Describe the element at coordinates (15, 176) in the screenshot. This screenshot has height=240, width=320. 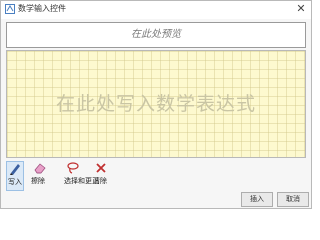
I see `write-tool-button: 写入` at that location.